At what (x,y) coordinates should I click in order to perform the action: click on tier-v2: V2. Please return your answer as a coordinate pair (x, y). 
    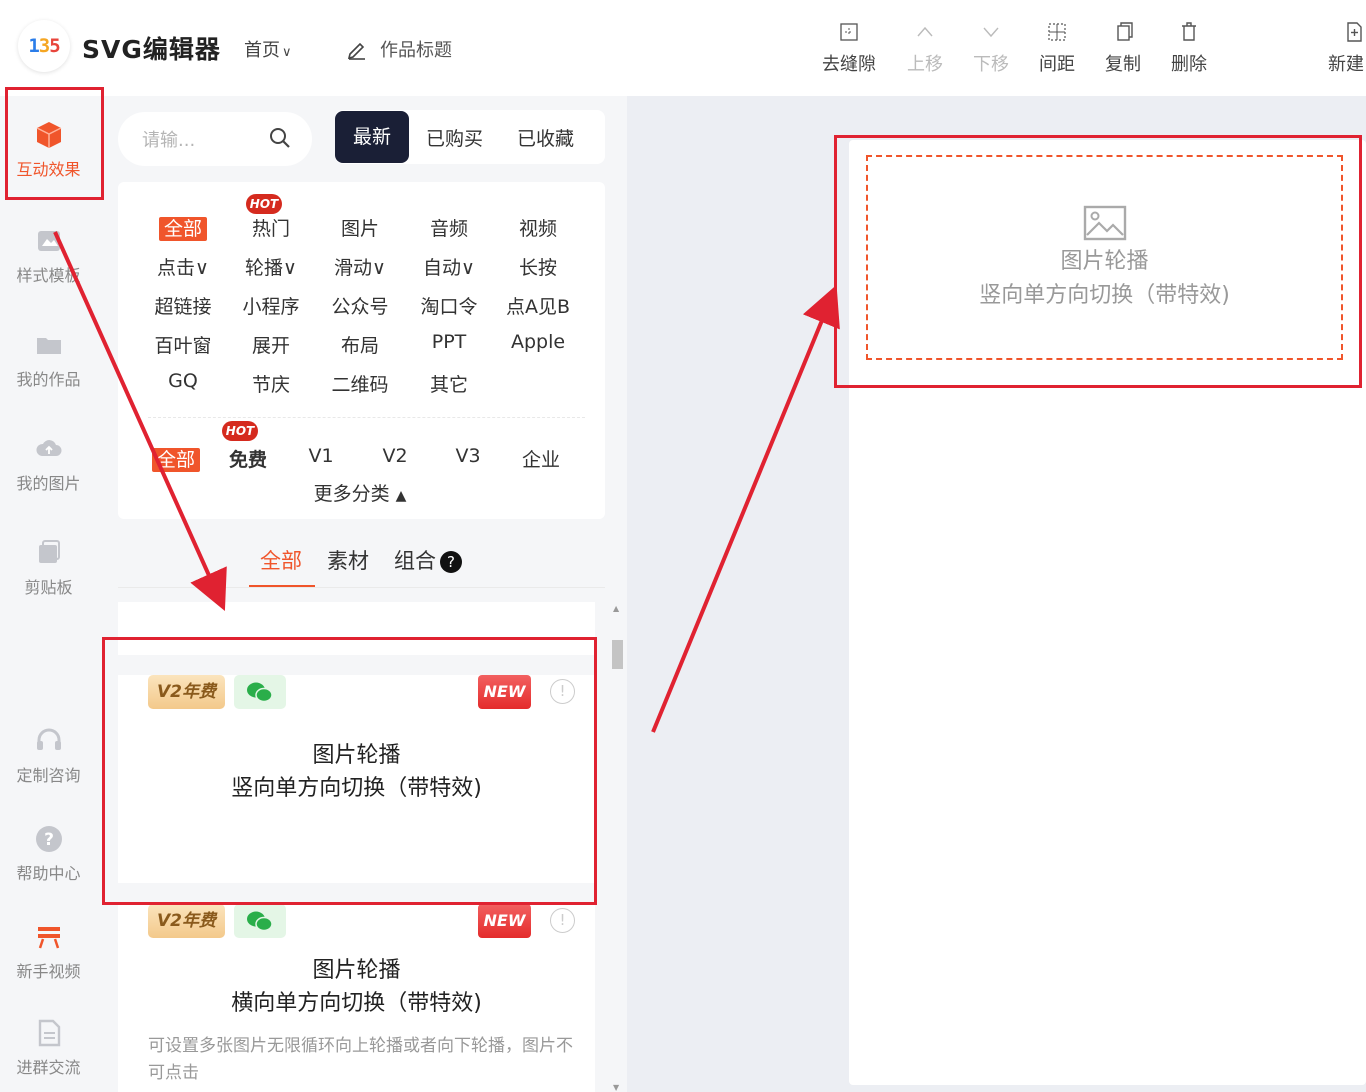
    Looking at the image, I should click on (395, 456).